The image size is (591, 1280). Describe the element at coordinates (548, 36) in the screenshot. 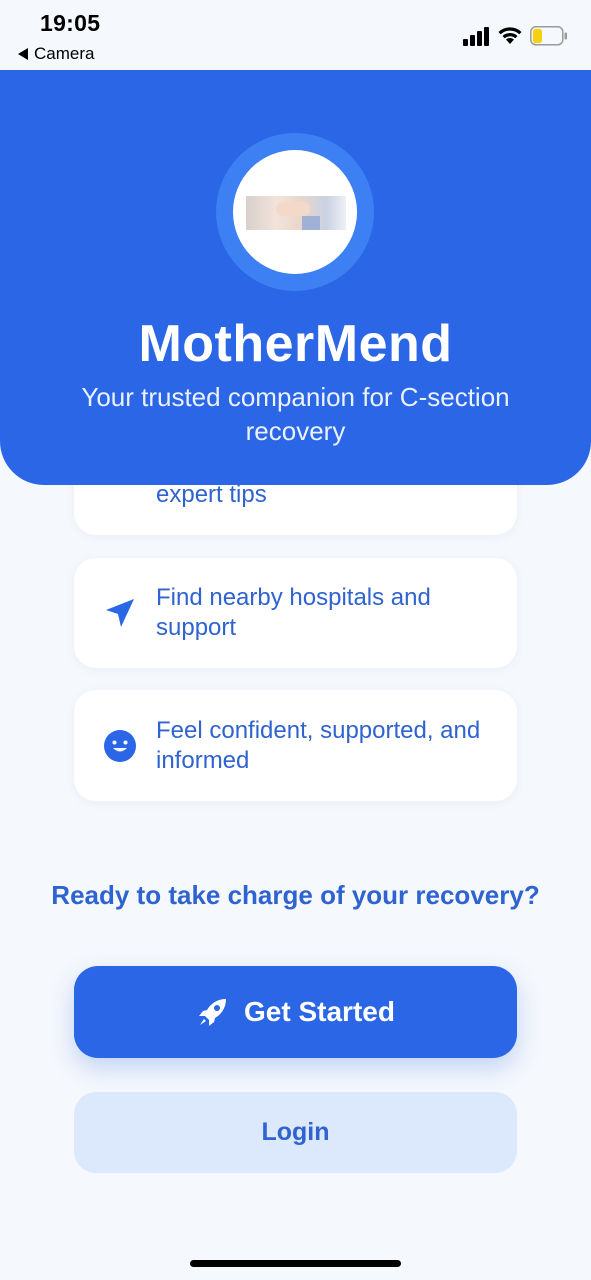

I see `battery-icon` at that location.